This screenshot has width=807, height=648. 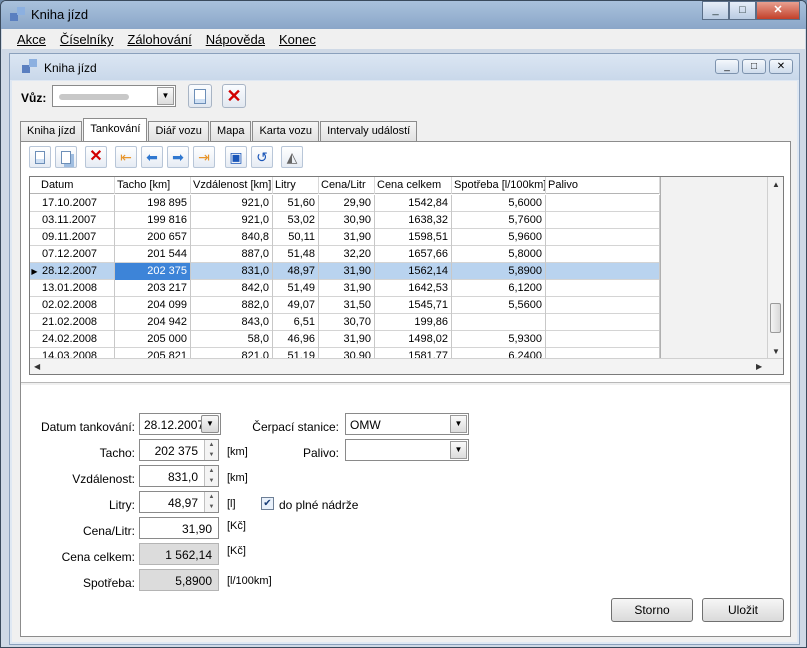 What do you see at coordinates (153, 254) in the screenshot?
I see `table-cell: 201 544` at bounding box center [153, 254].